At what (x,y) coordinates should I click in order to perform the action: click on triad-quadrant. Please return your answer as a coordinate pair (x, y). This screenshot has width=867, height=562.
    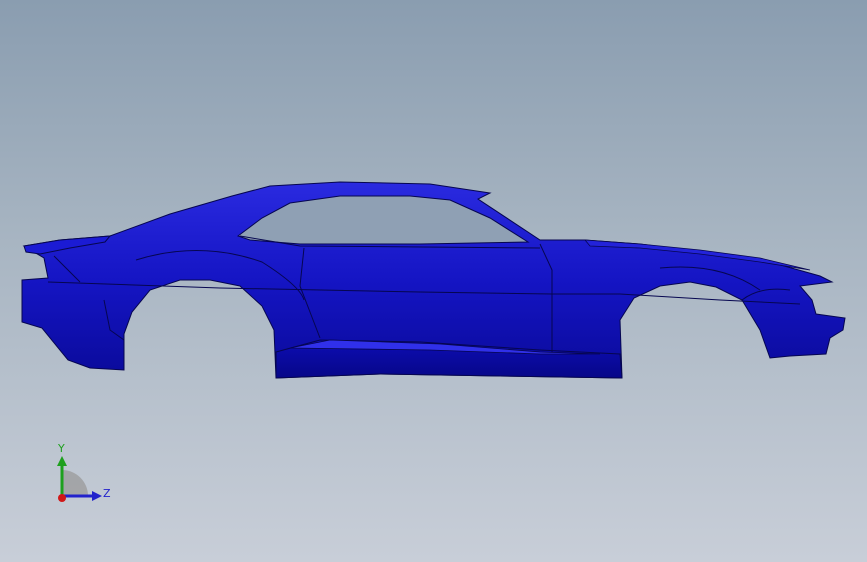
    Looking at the image, I should click on (75, 483).